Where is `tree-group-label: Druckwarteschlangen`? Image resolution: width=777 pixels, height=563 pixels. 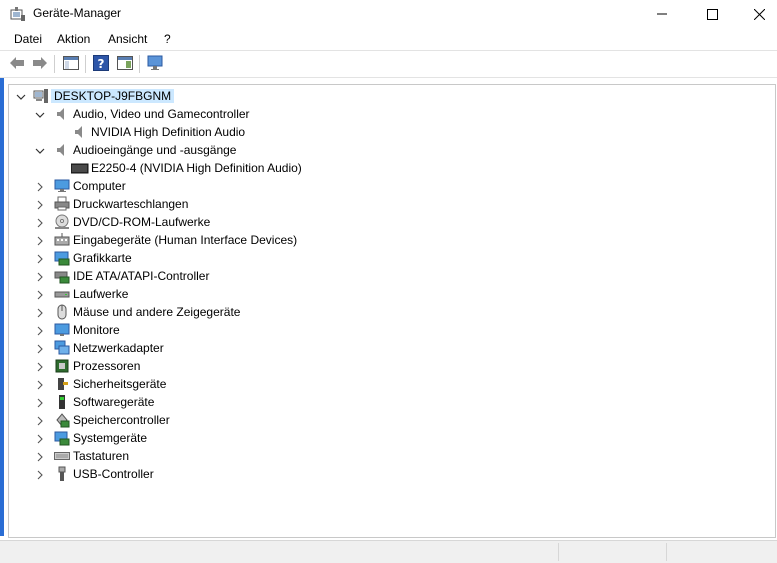
tree-group-label: Druckwarteschlangen is located at coordinates (131, 204).